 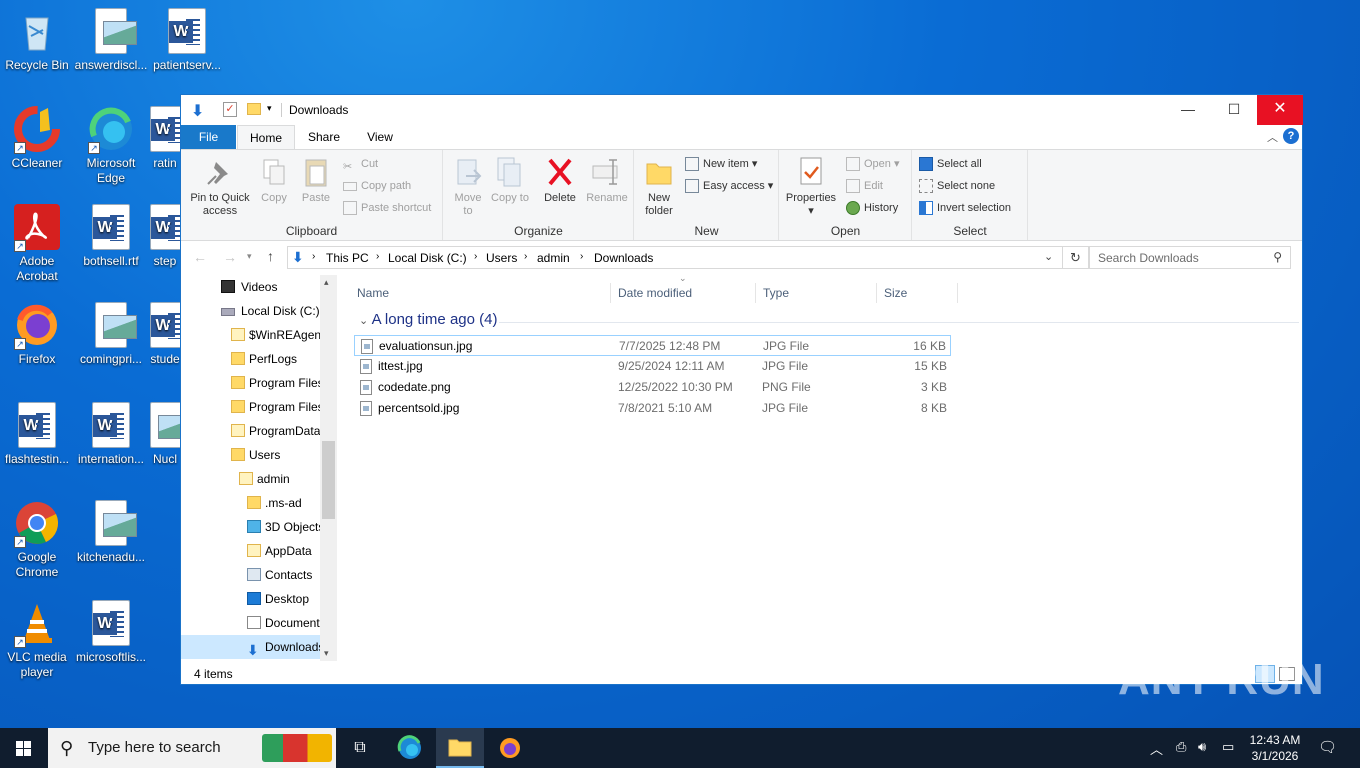 I want to click on desktop-icon-file: Nucl, so click(x=165, y=434).